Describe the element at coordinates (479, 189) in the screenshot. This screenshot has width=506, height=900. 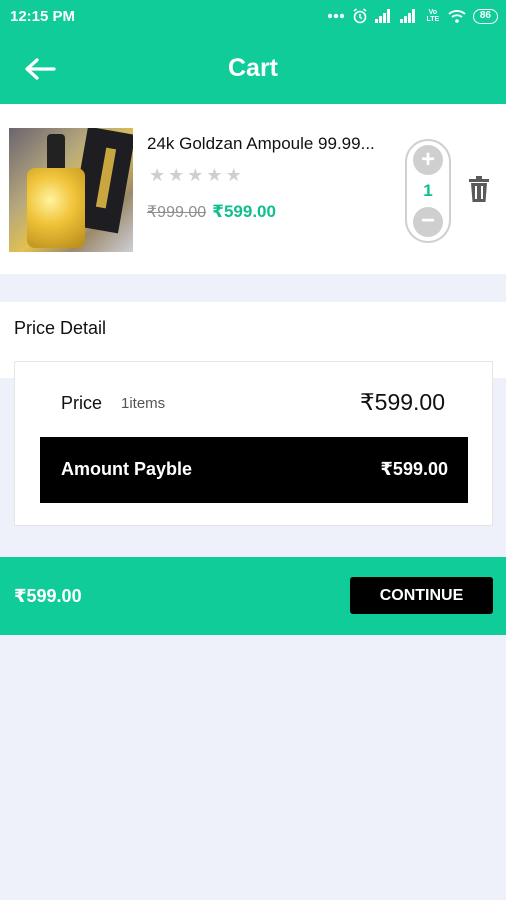
I see `trash-icon` at that location.